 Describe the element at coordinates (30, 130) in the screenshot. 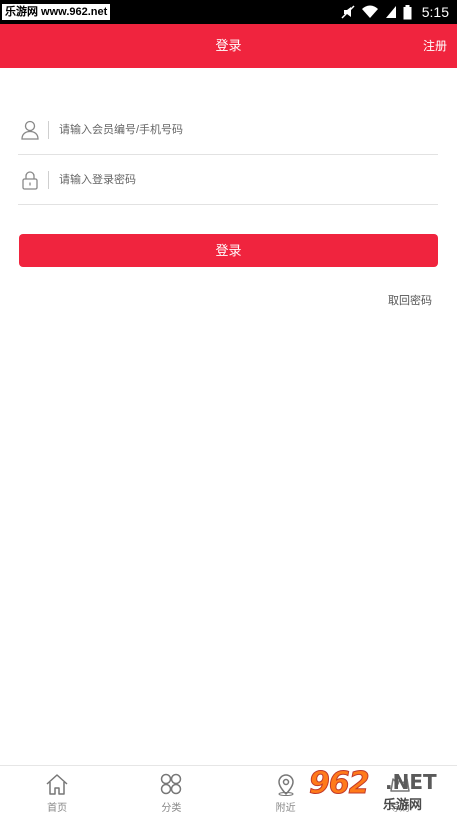

I see `user-icon` at that location.